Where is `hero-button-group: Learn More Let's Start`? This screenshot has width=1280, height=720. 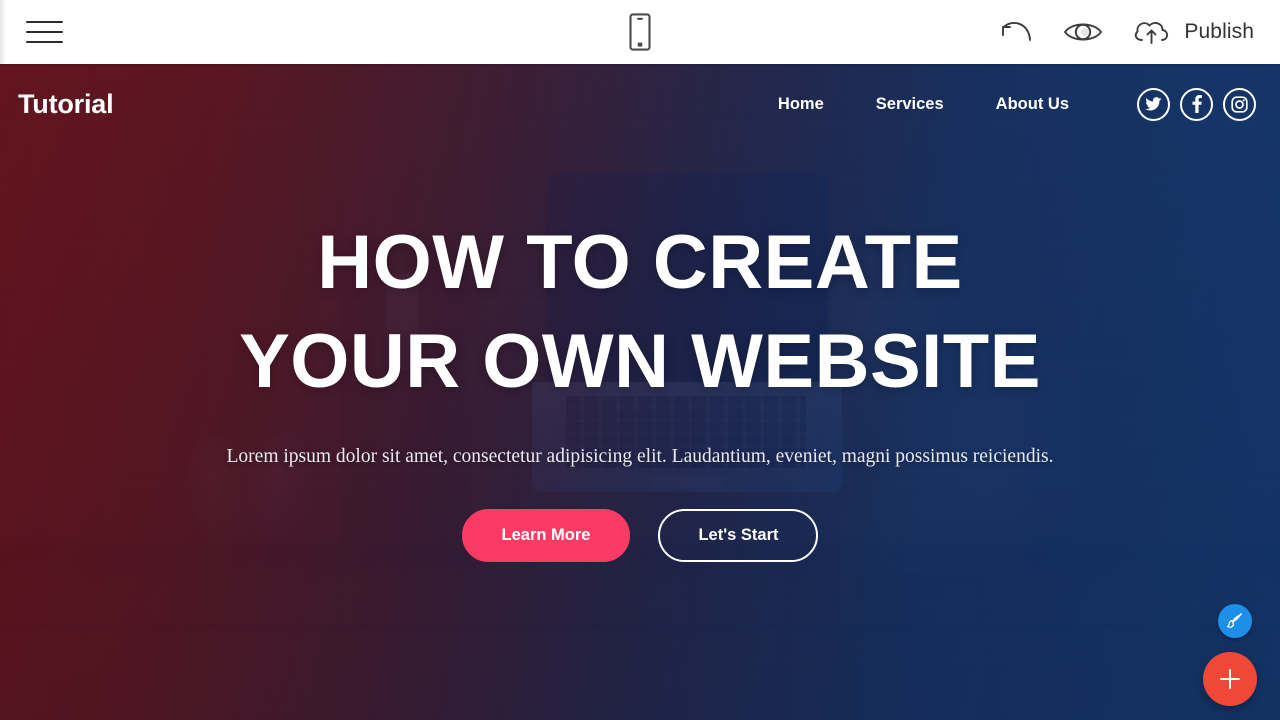 hero-button-group: Learn More Let's Start is located at coordinates (640, 535).